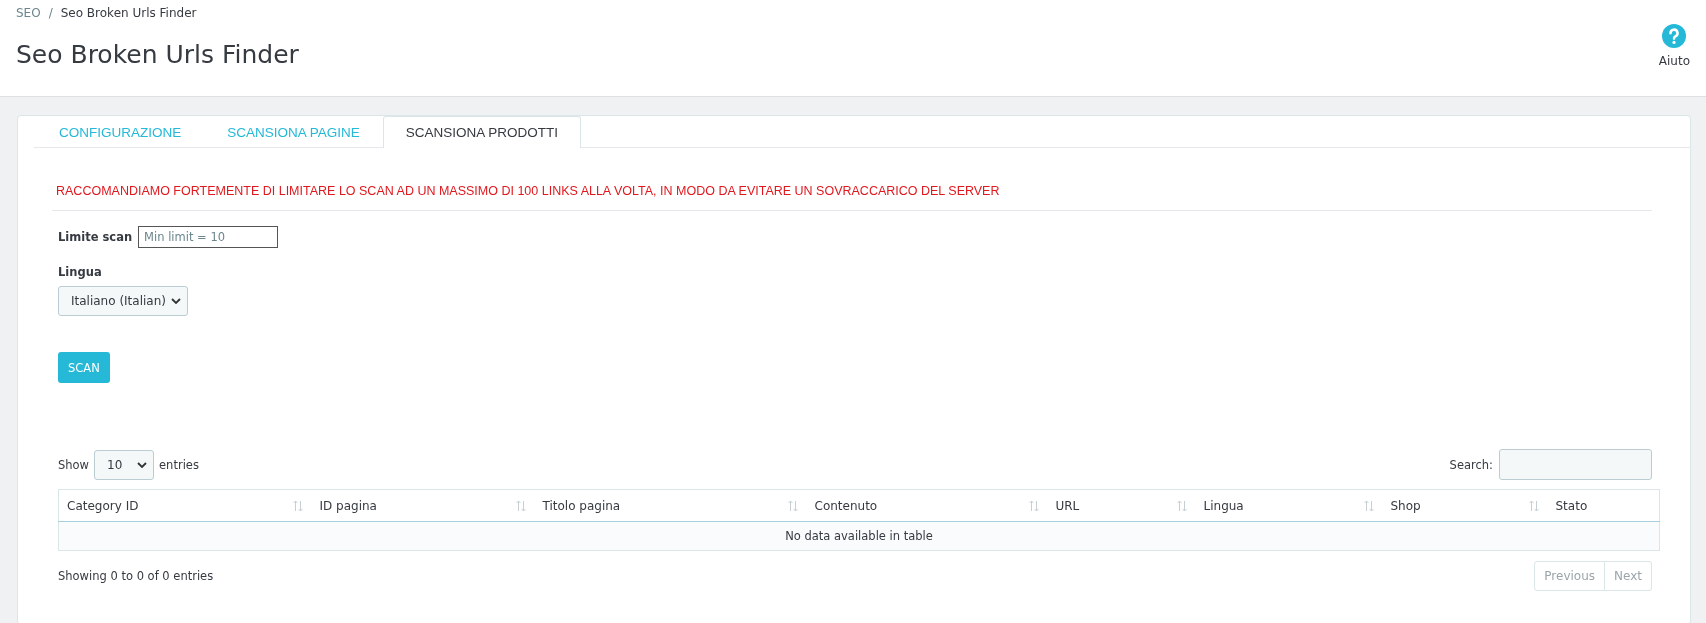 Image resolution: width=1706 pixels, height=623 pixels. Describe the element at coordinates (1674, 61) in the screenshot. I see `help-link: Aiuto` at that location.